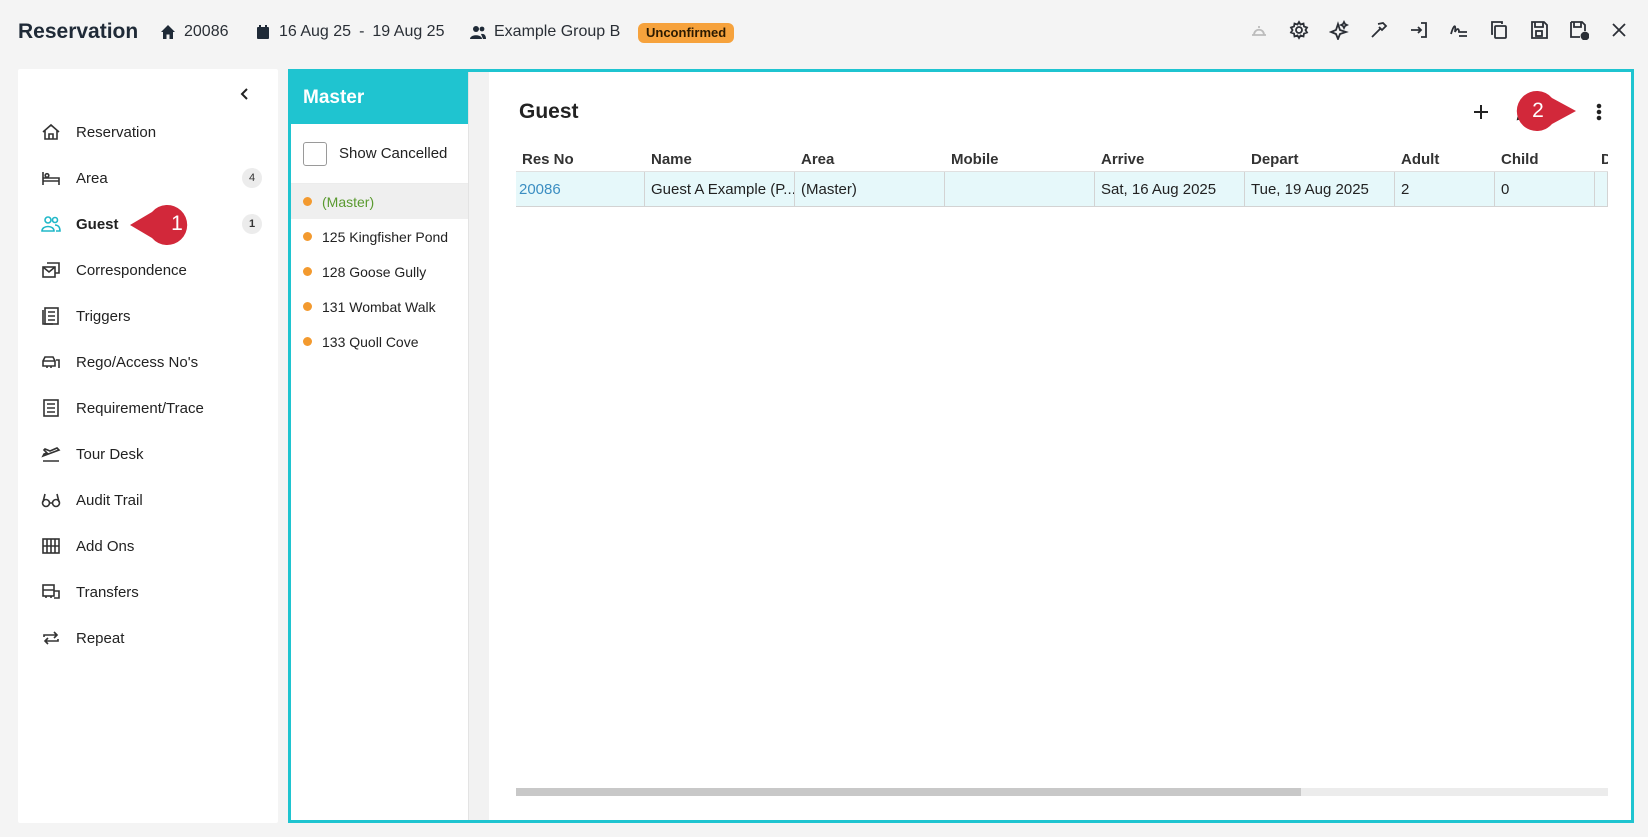  What do you see at coordinates (379, 201) in the screenshot?
I see `area-item-master: (Master)` at bounding box center [379, 201].